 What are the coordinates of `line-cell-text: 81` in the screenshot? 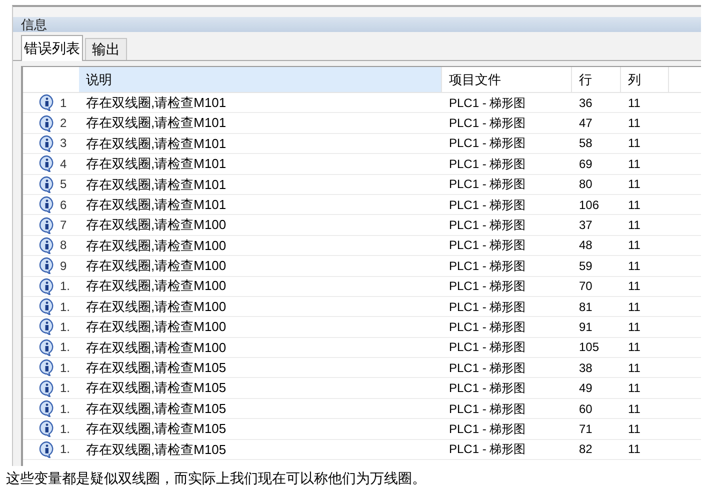 It's located at (586, 307).